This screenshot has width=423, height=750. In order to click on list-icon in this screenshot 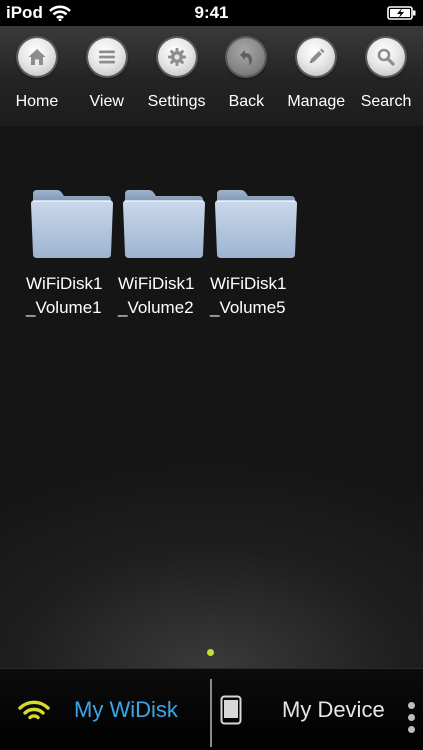, I will do `click(106, 57)`.